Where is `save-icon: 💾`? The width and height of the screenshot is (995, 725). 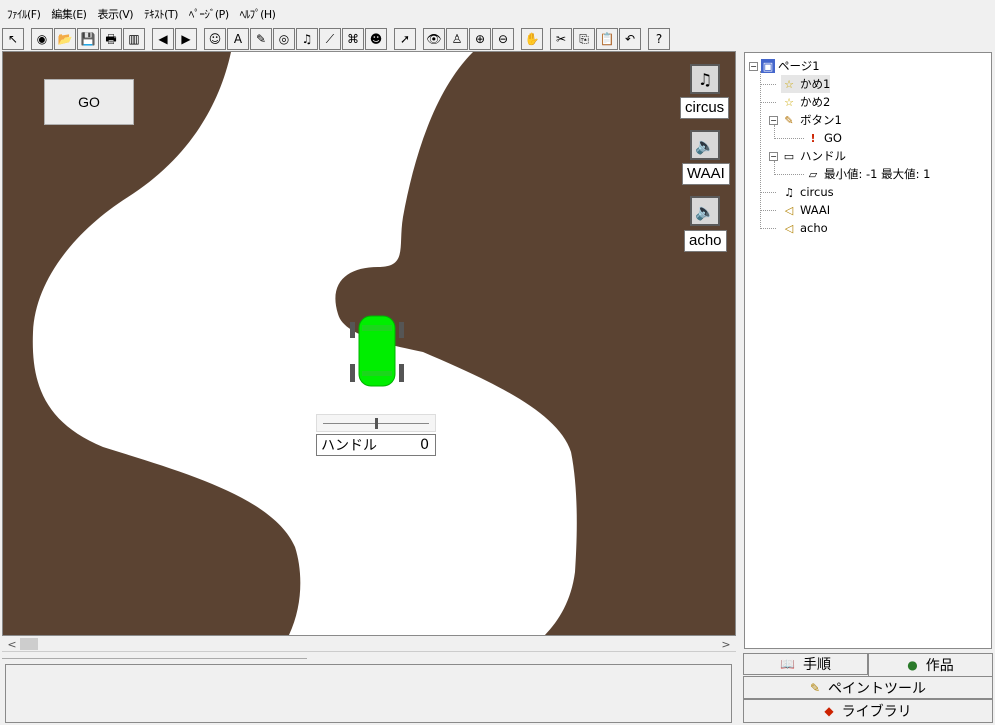
save-icon: 💾 is located at coordinates (88, 39).